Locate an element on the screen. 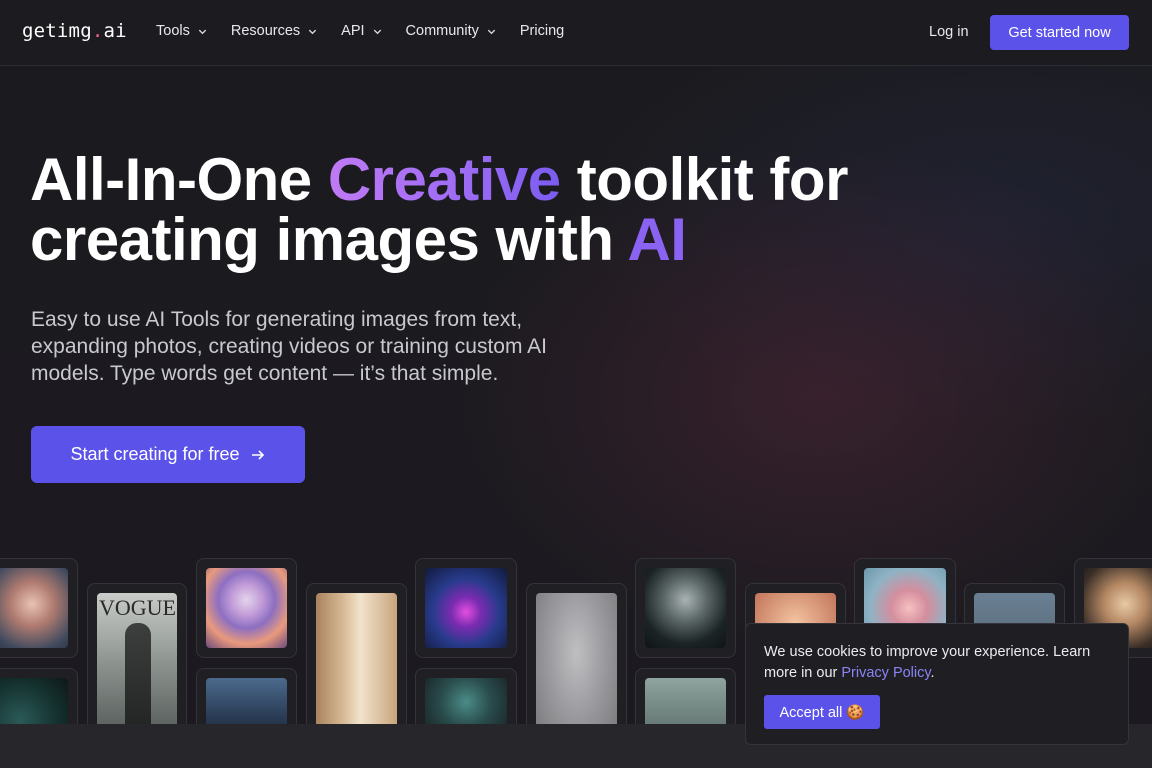  statue-silhouette is located at coordinates (138, 673).